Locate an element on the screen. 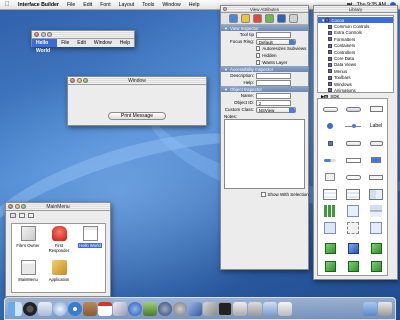 The width and height of the screenshot is (400, 320). print-message-button: Print Message is located at coordinates (137, 116).